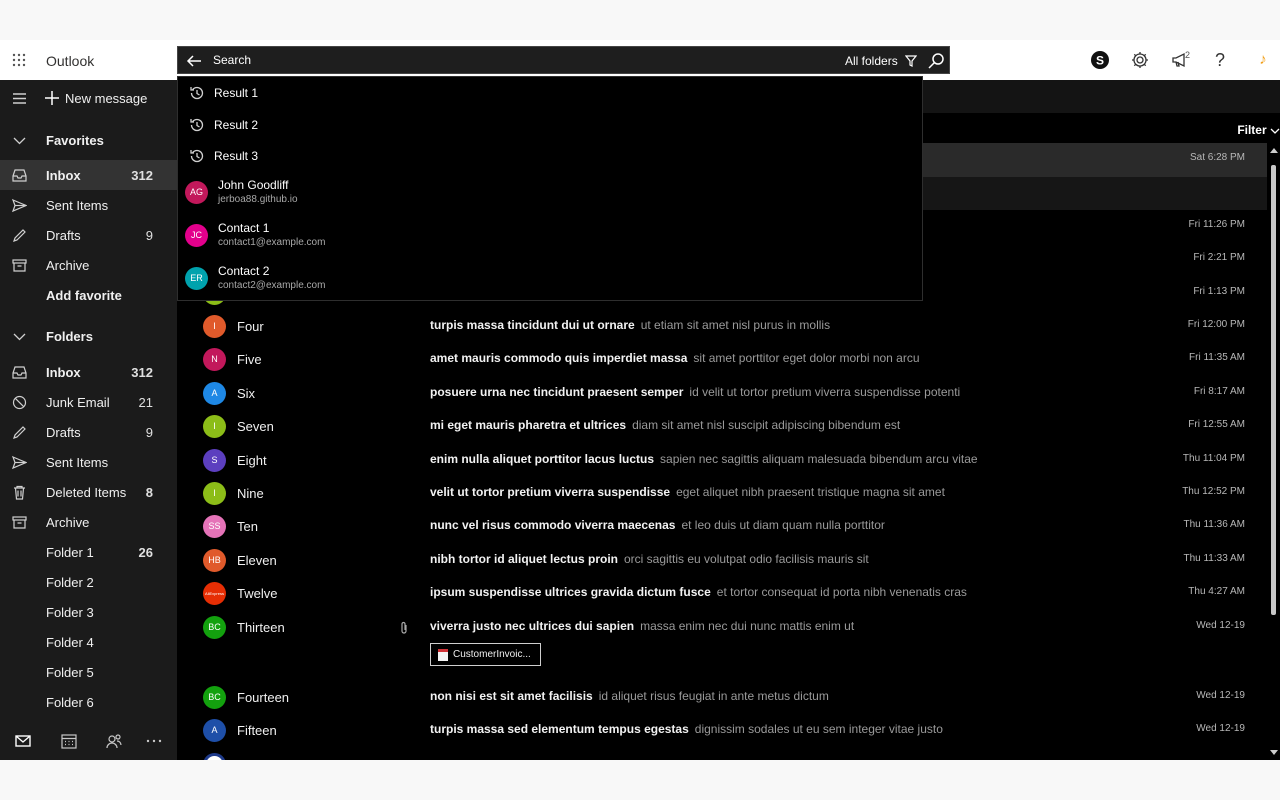  Describe the element at coordinates (1273, 390) in the screenshot. I see `scroll-thumb` at that location.